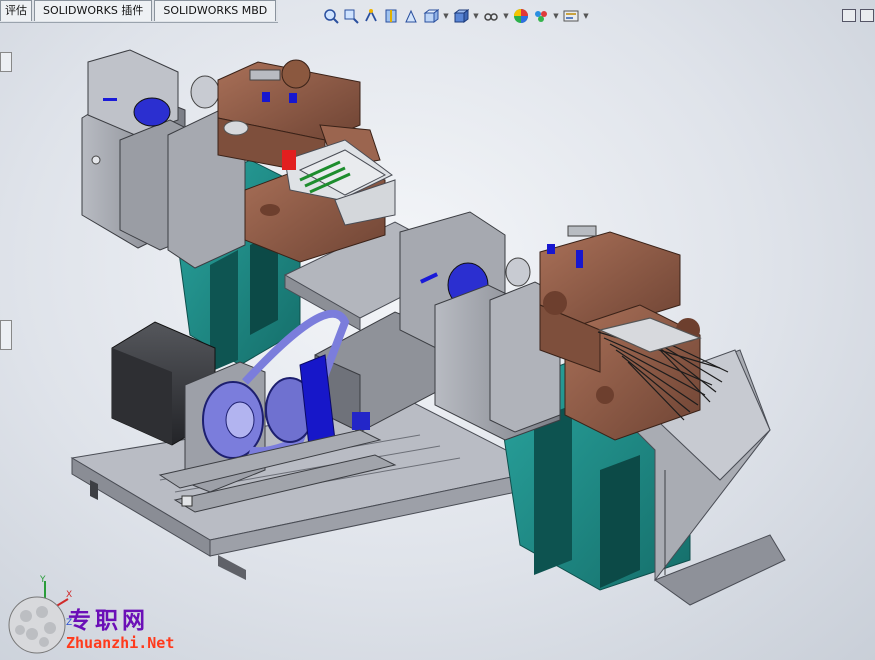  I want to click on command-manager-tabs: 评估 SOLIDWORKS 插件 SOLIDWORKS MBD, so click(139, 11).